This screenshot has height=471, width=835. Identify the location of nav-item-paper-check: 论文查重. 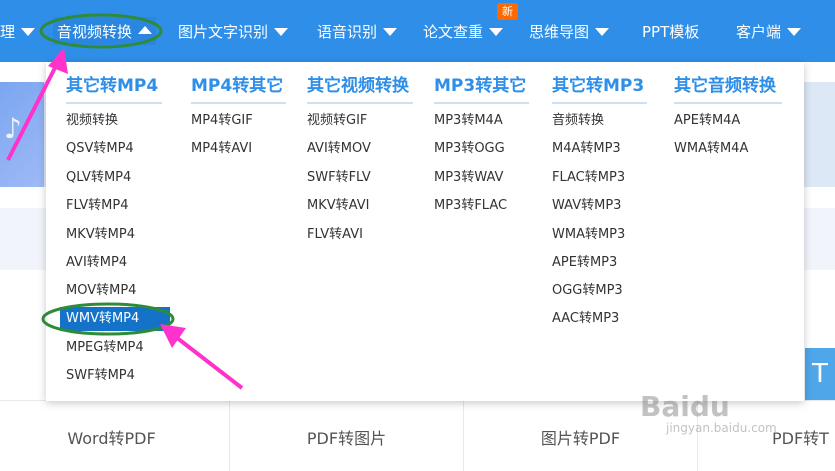
(463, 31).